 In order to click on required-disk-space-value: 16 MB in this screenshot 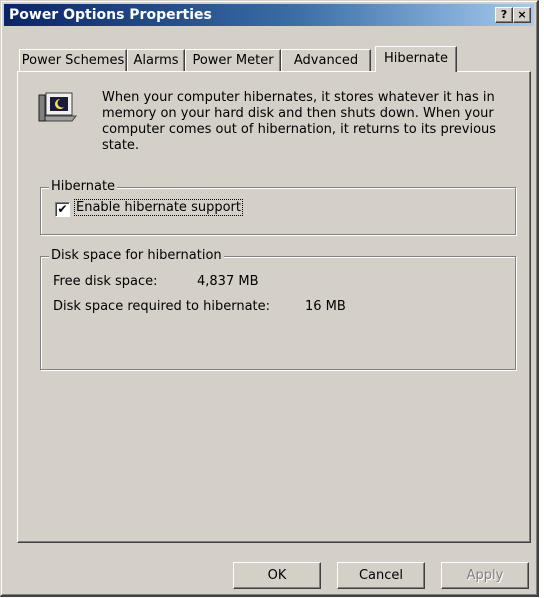, I will do `click(325, 306)`.